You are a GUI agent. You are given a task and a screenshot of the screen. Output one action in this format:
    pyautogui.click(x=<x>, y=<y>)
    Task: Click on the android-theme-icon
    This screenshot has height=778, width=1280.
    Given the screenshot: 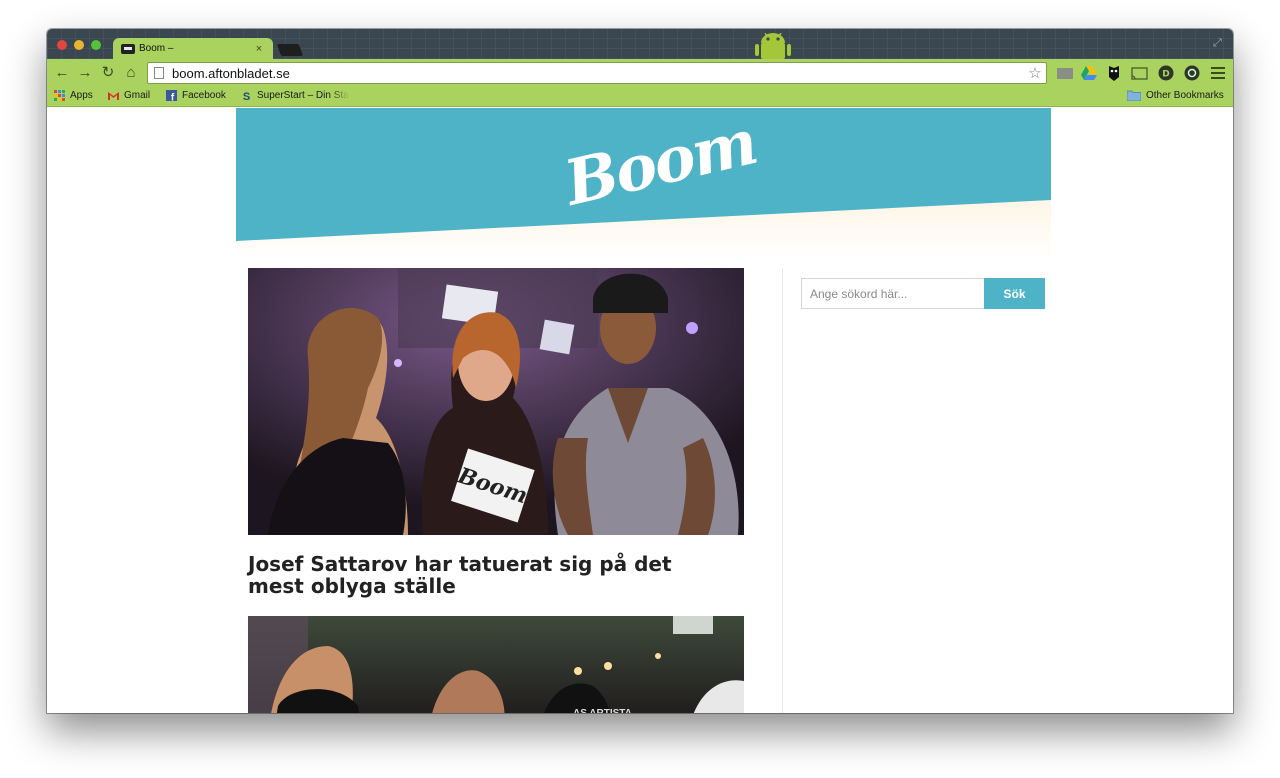 What is the action you would take?
    pyautogui.click(x=773, y=46)
    